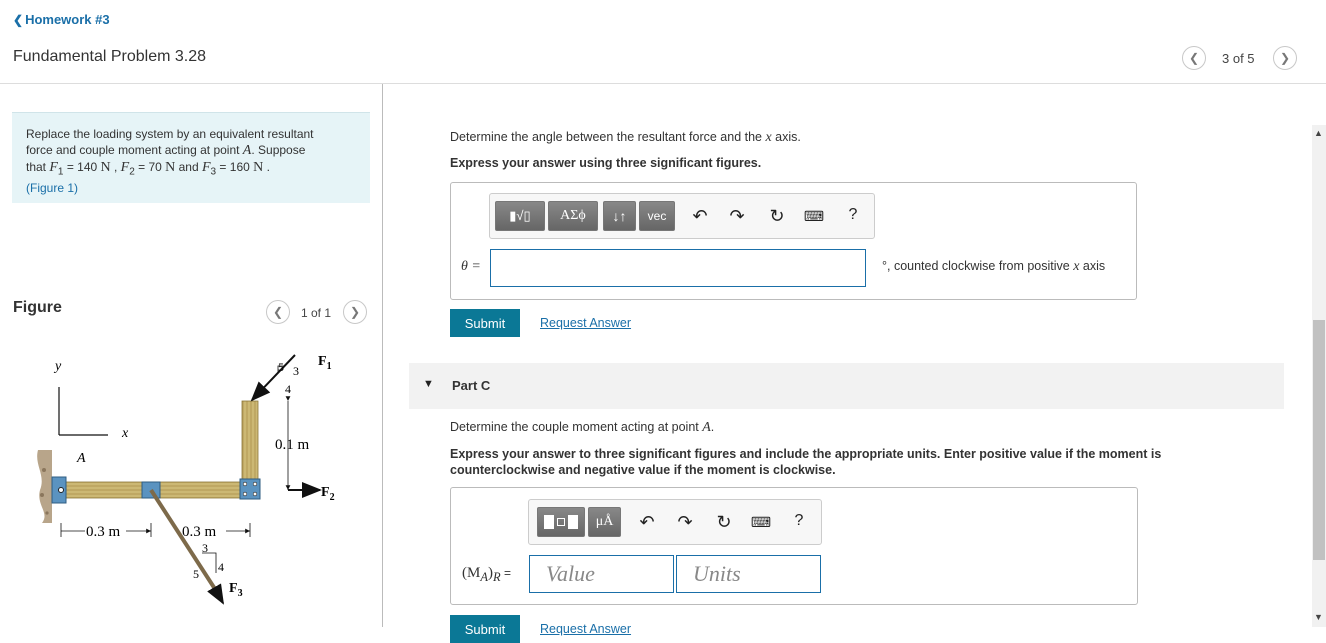 The width and height of the screenshot is (1326, 643). What do you see at coordinates (382, 355) in the screenshot?
I see `panel-divider` at bounding box center [382, 355].